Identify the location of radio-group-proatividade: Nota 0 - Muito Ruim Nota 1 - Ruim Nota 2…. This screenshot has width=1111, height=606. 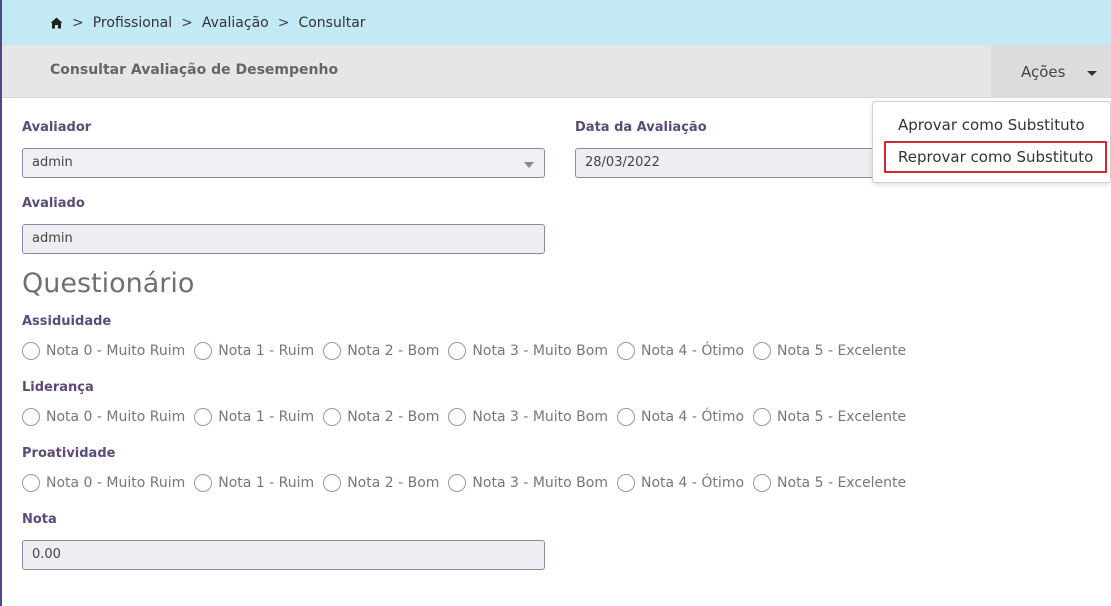
(468, 483).